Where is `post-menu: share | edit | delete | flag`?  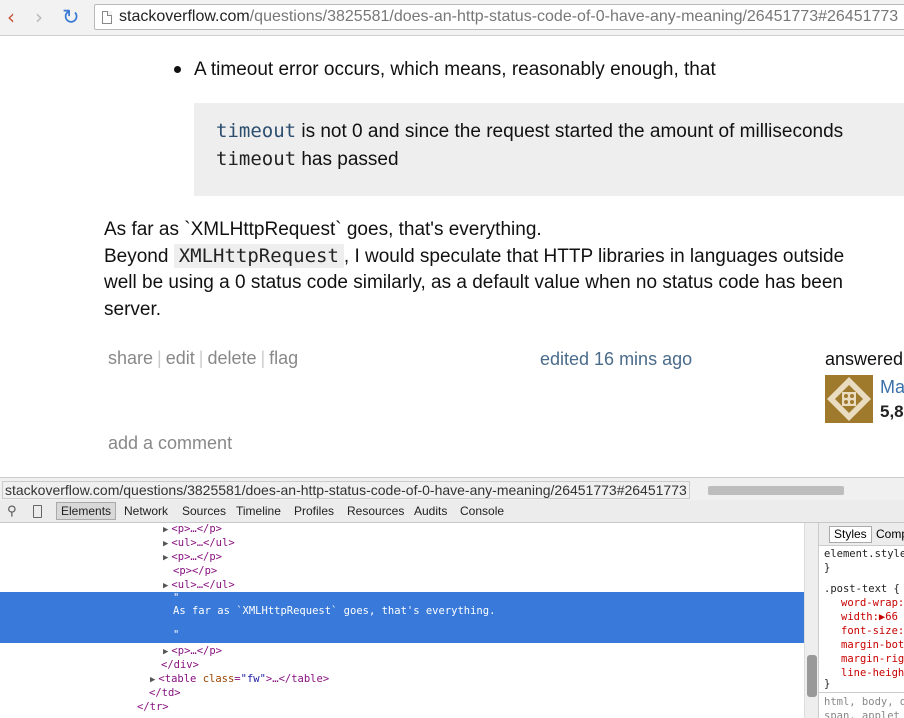
post-menu: share | edit | delete | flag is located at coordinates (203, 358).